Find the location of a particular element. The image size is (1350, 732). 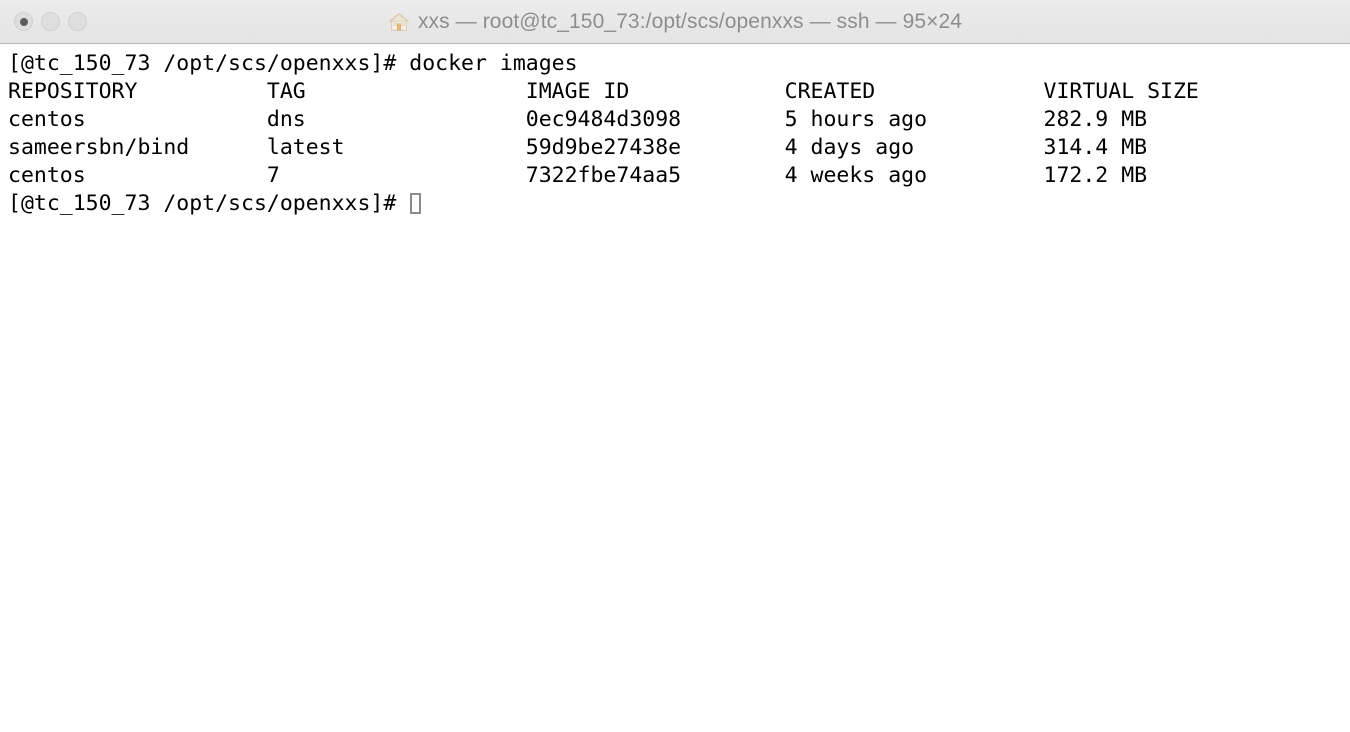

close-button is located at coordinates (23, 21).